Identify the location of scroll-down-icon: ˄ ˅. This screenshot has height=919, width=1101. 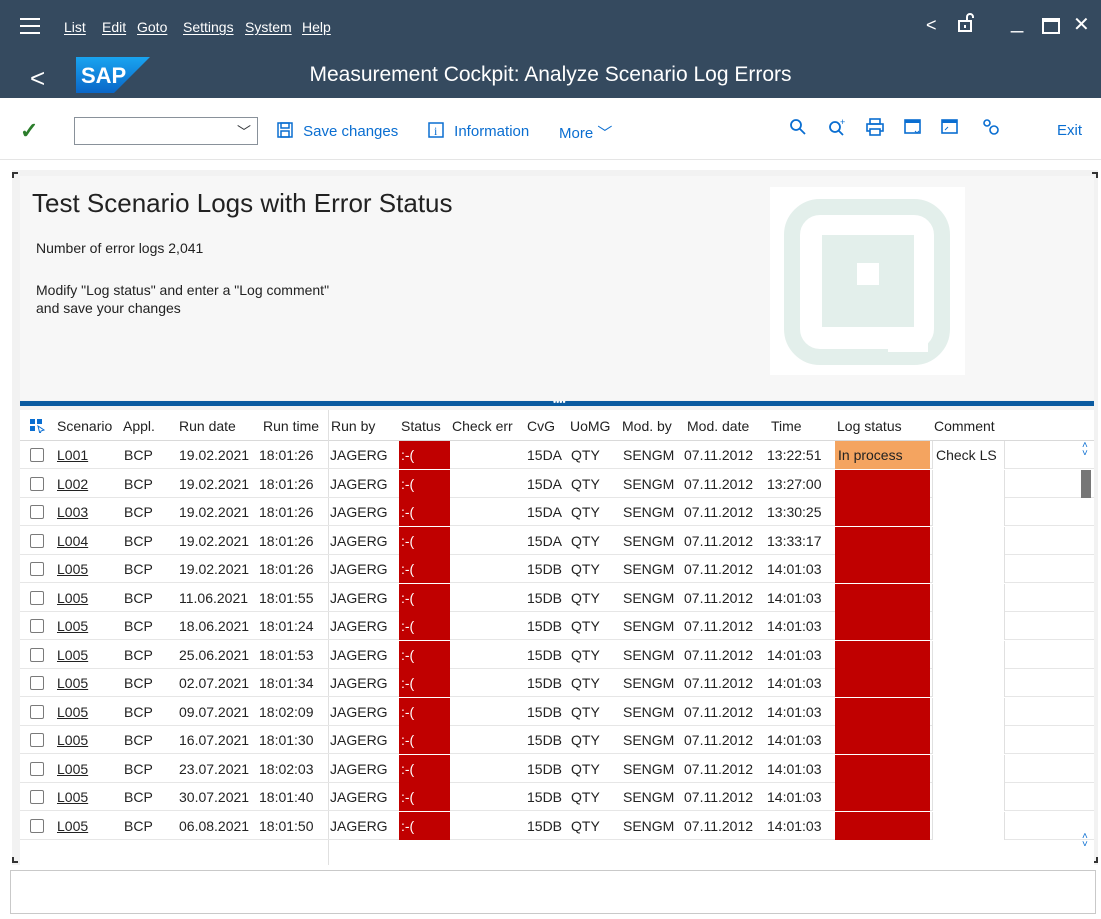
(1085, 841).